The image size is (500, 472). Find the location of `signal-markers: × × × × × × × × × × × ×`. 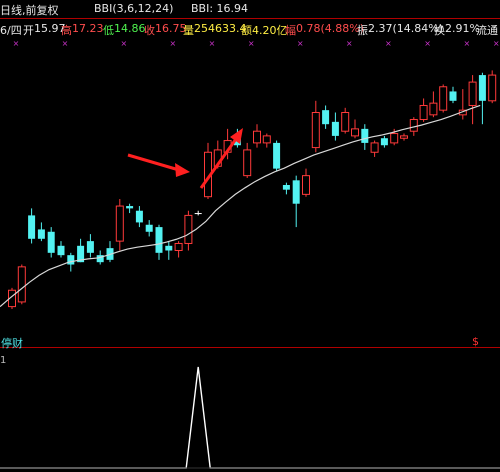

signal-markers: × × × × × × × × × × × × is located at coordinates (256, 43).